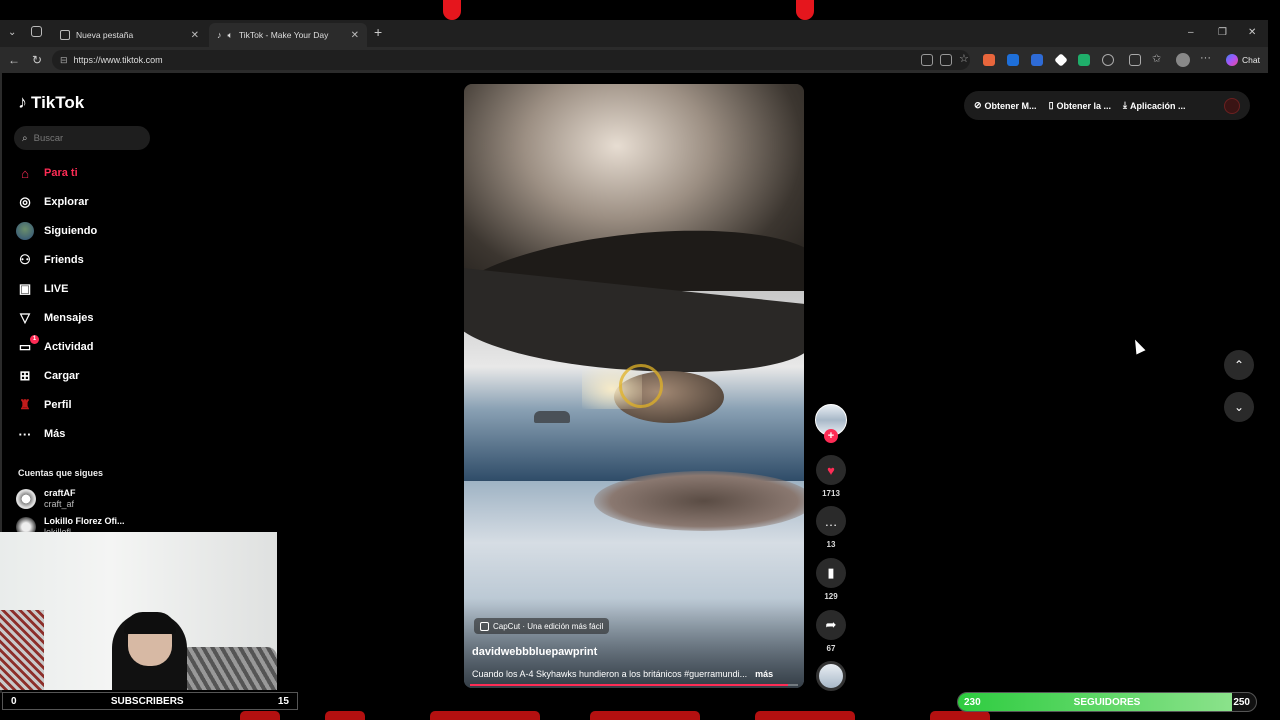 The height and width of the screenshot is (720, 1280). I want to click on close-window-icon: ✕, so click(1252, 32).